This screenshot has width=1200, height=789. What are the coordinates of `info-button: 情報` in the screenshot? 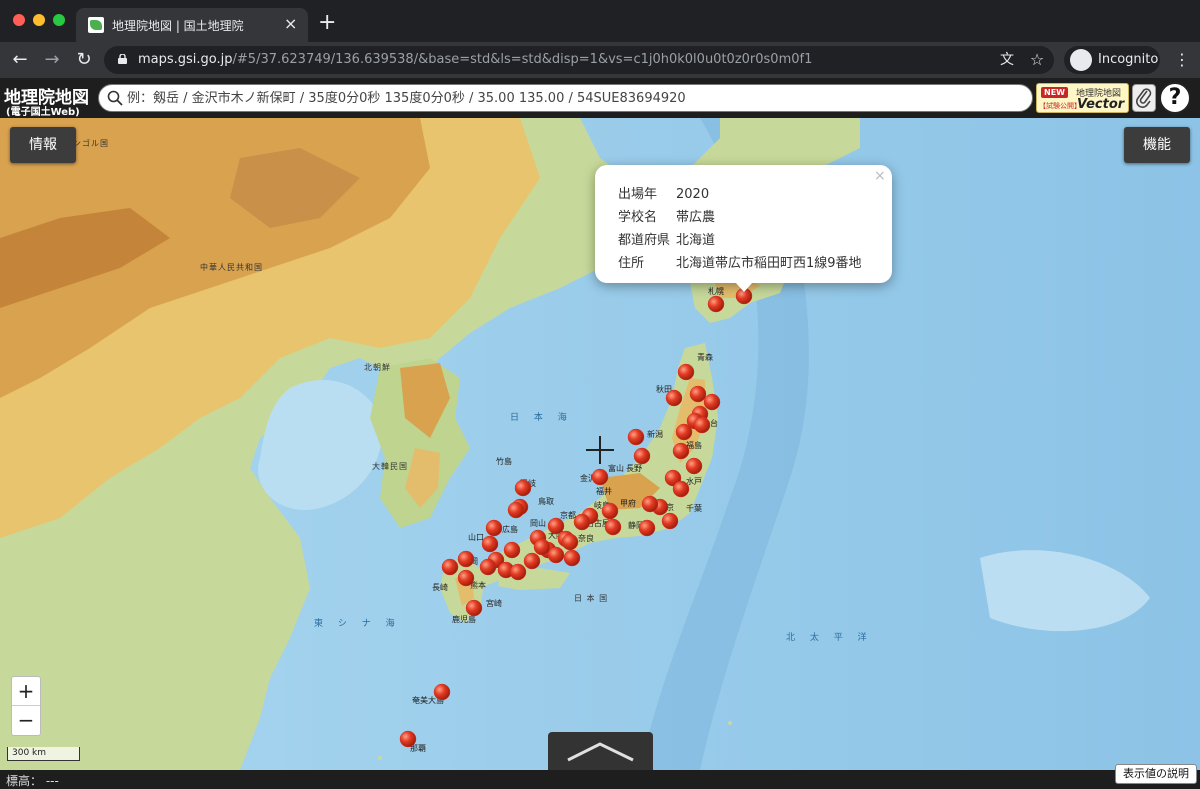 It's located at (43, 145).